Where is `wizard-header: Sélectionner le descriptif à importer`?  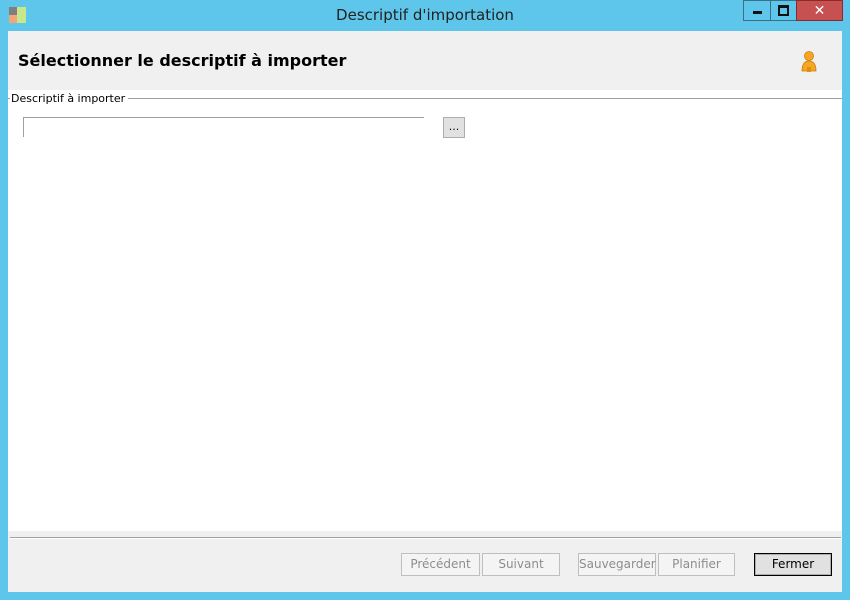 wizard-header: Sélectionner le descriptif à importer is located at coordinates (425, 60).